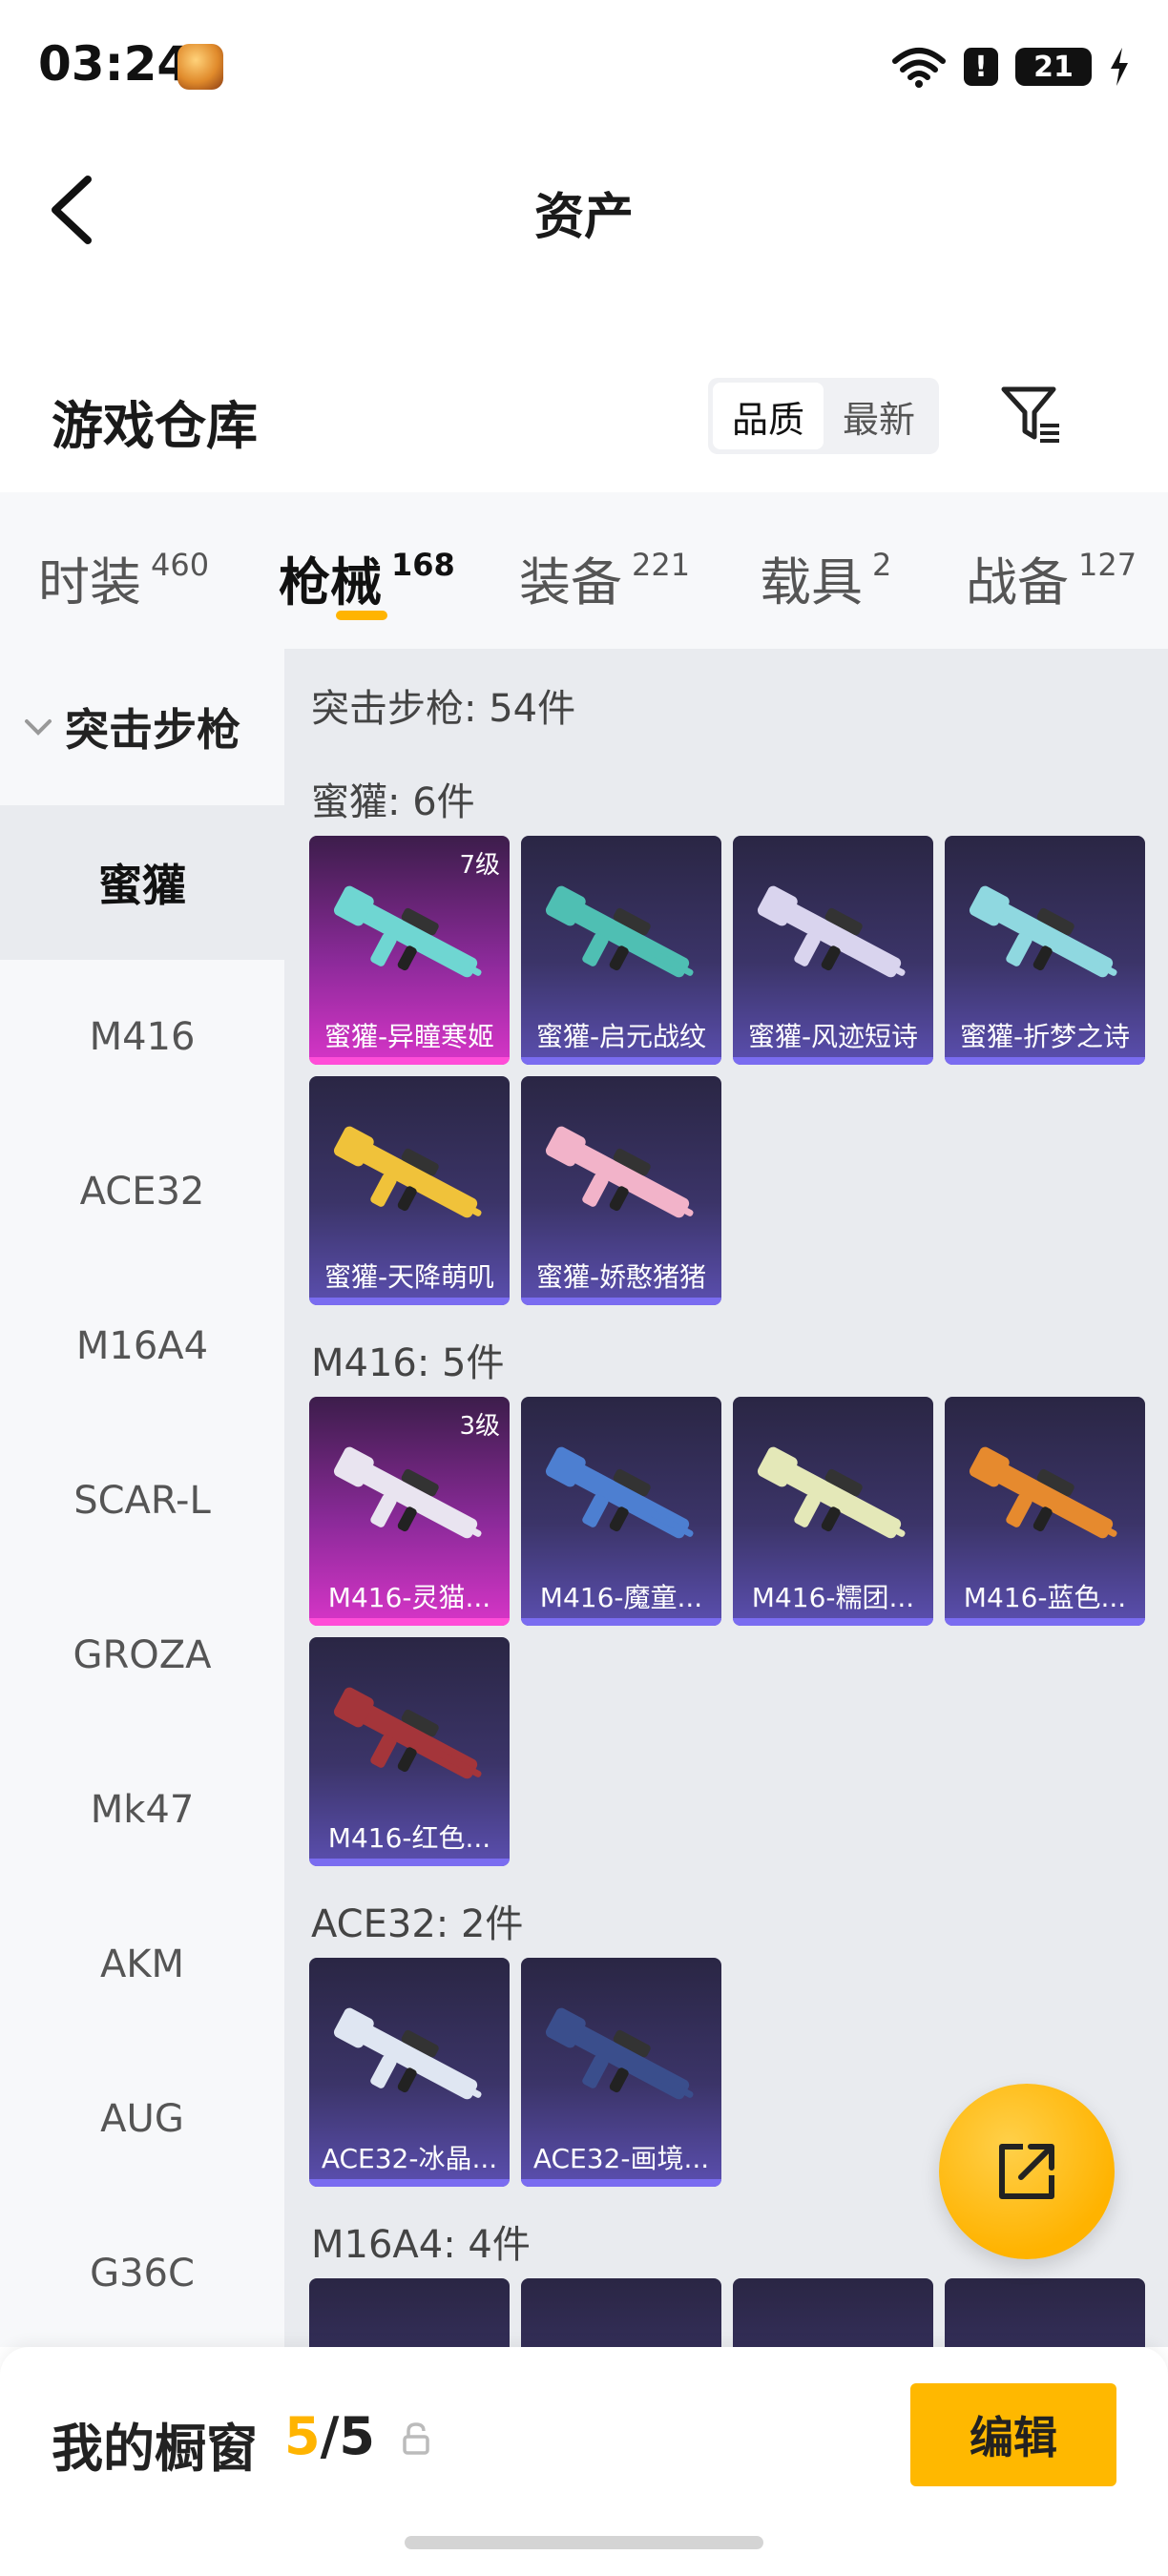 Image resolution: width=1168 pixels, height=2576 pixels. Describe the element at coordinates (155, 2449) in the screenshot. I see `showcase-label: 我的橱窗` at that location.